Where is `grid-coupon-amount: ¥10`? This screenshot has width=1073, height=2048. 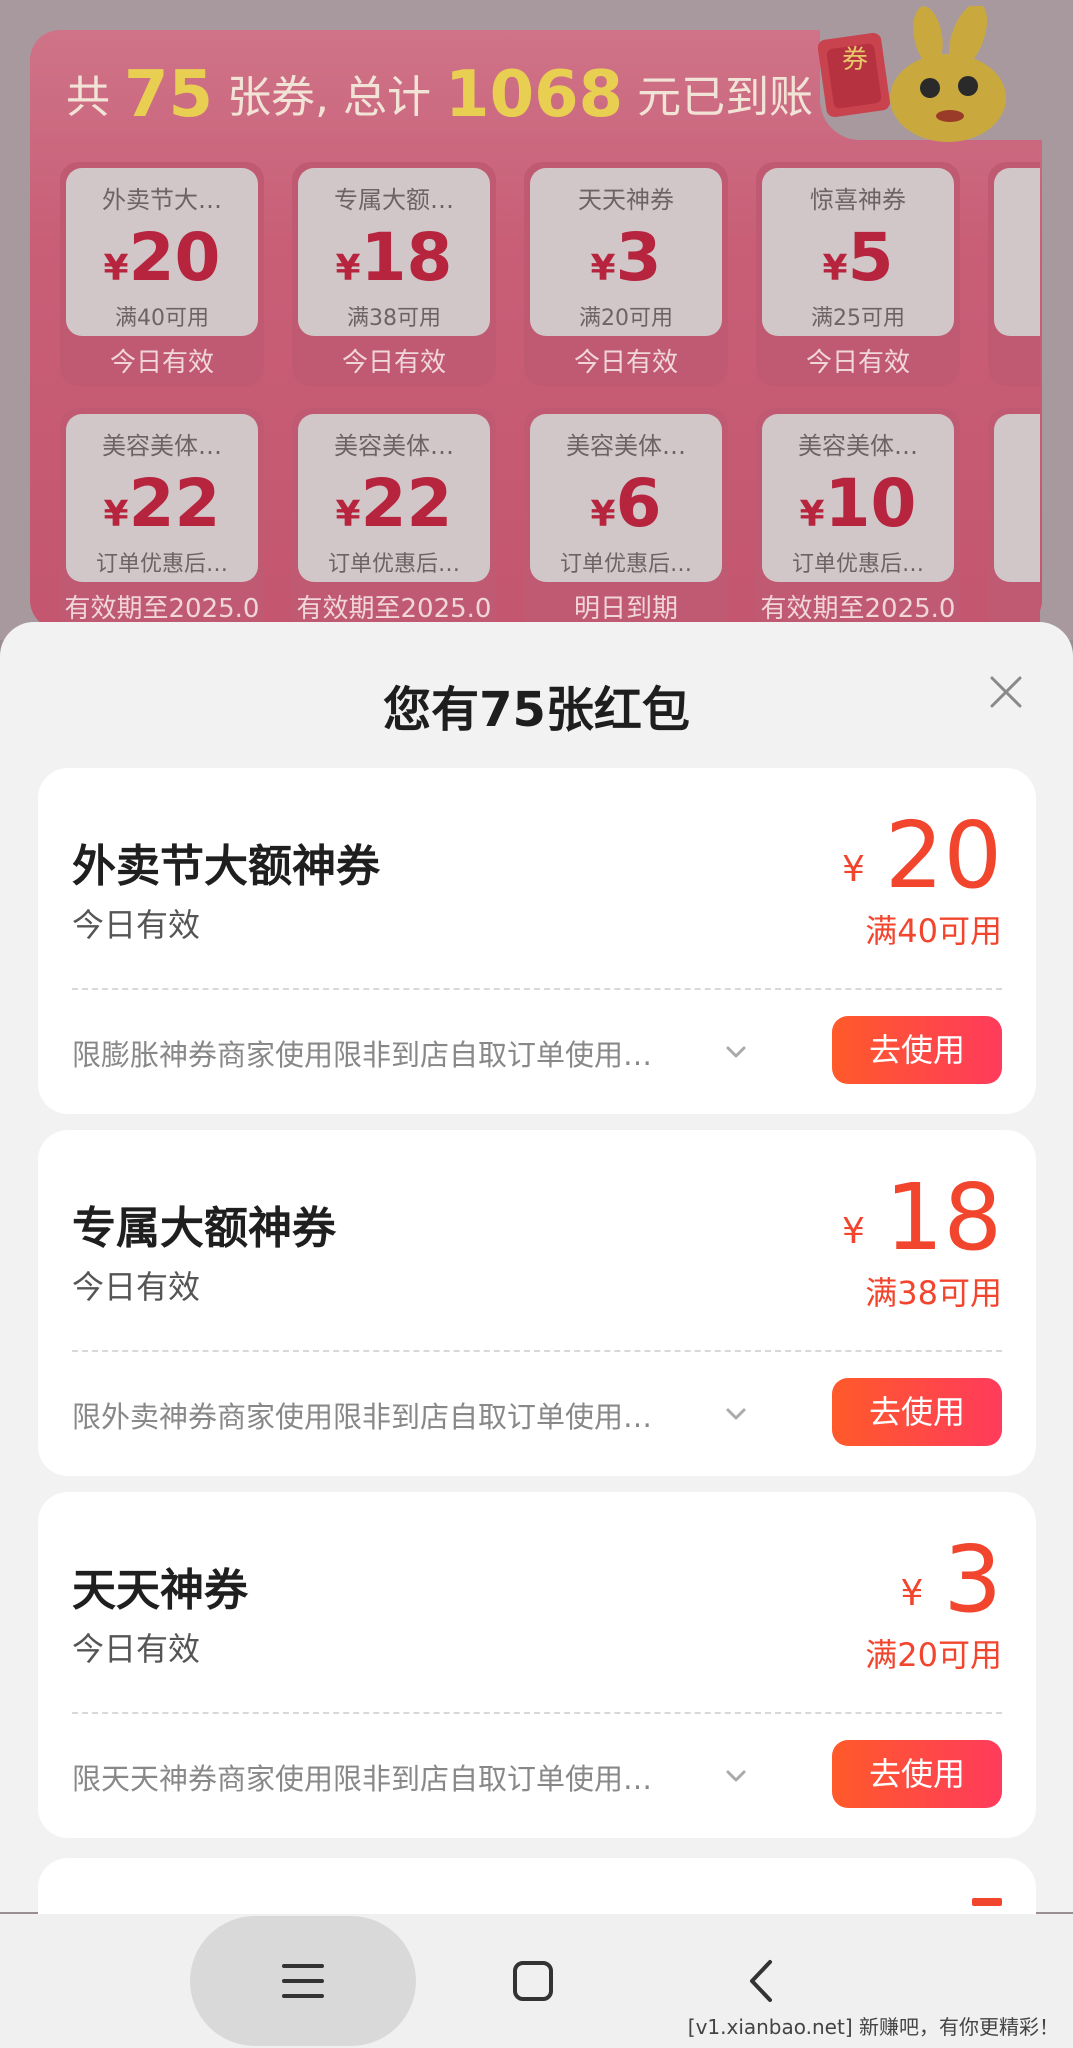
grid-coupon-amount: ¥10 is located at coordinates (858, 503).